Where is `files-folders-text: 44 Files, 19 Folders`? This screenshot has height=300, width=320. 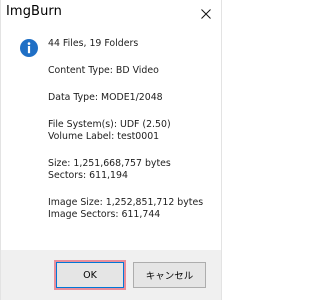
files-folders-text: 44 Files, 19 Folders is located at coordinates (93, 43).